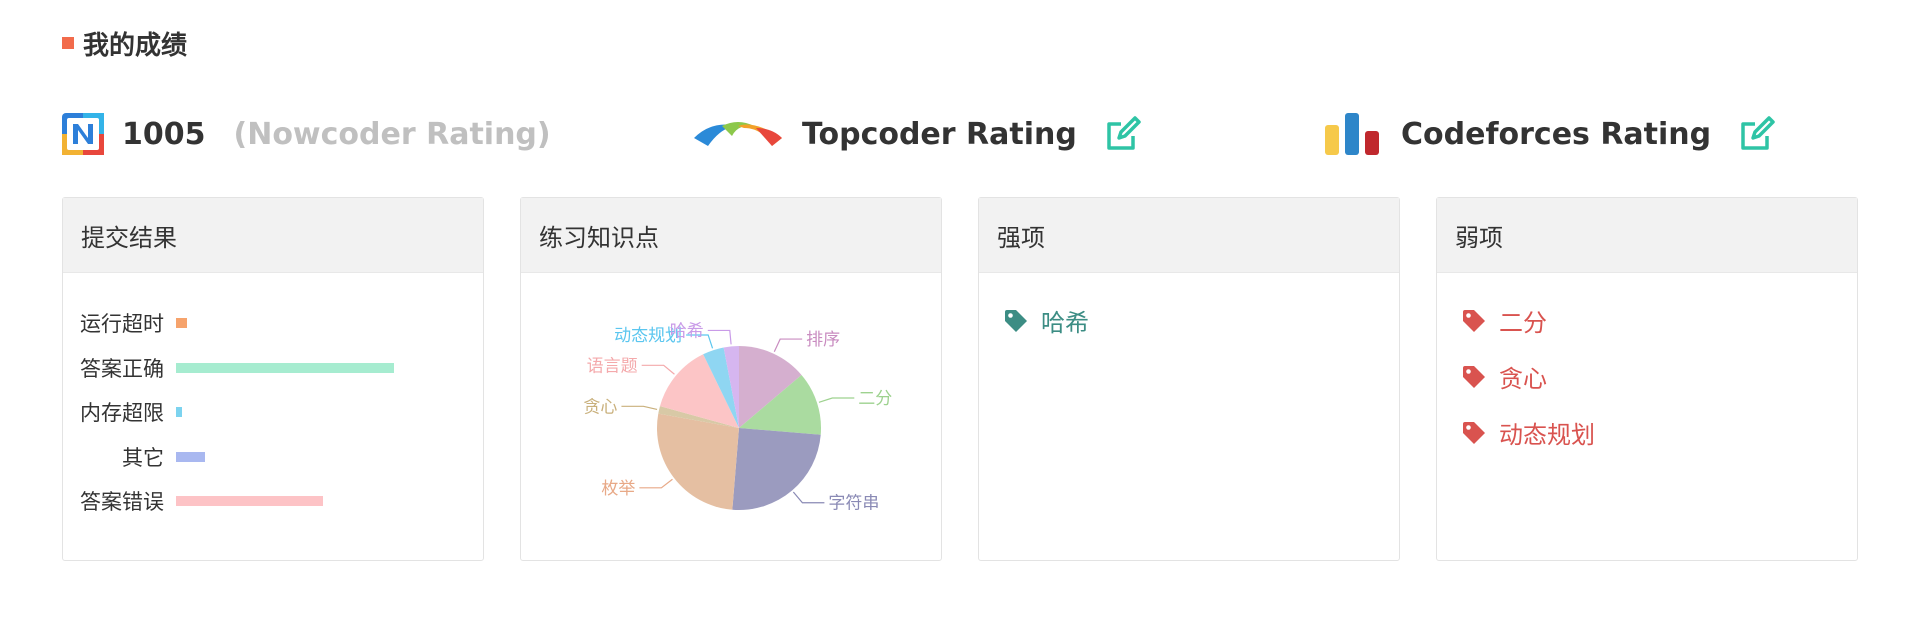  I want to click on weakness-tag: 贪心, so click(1504, 376).